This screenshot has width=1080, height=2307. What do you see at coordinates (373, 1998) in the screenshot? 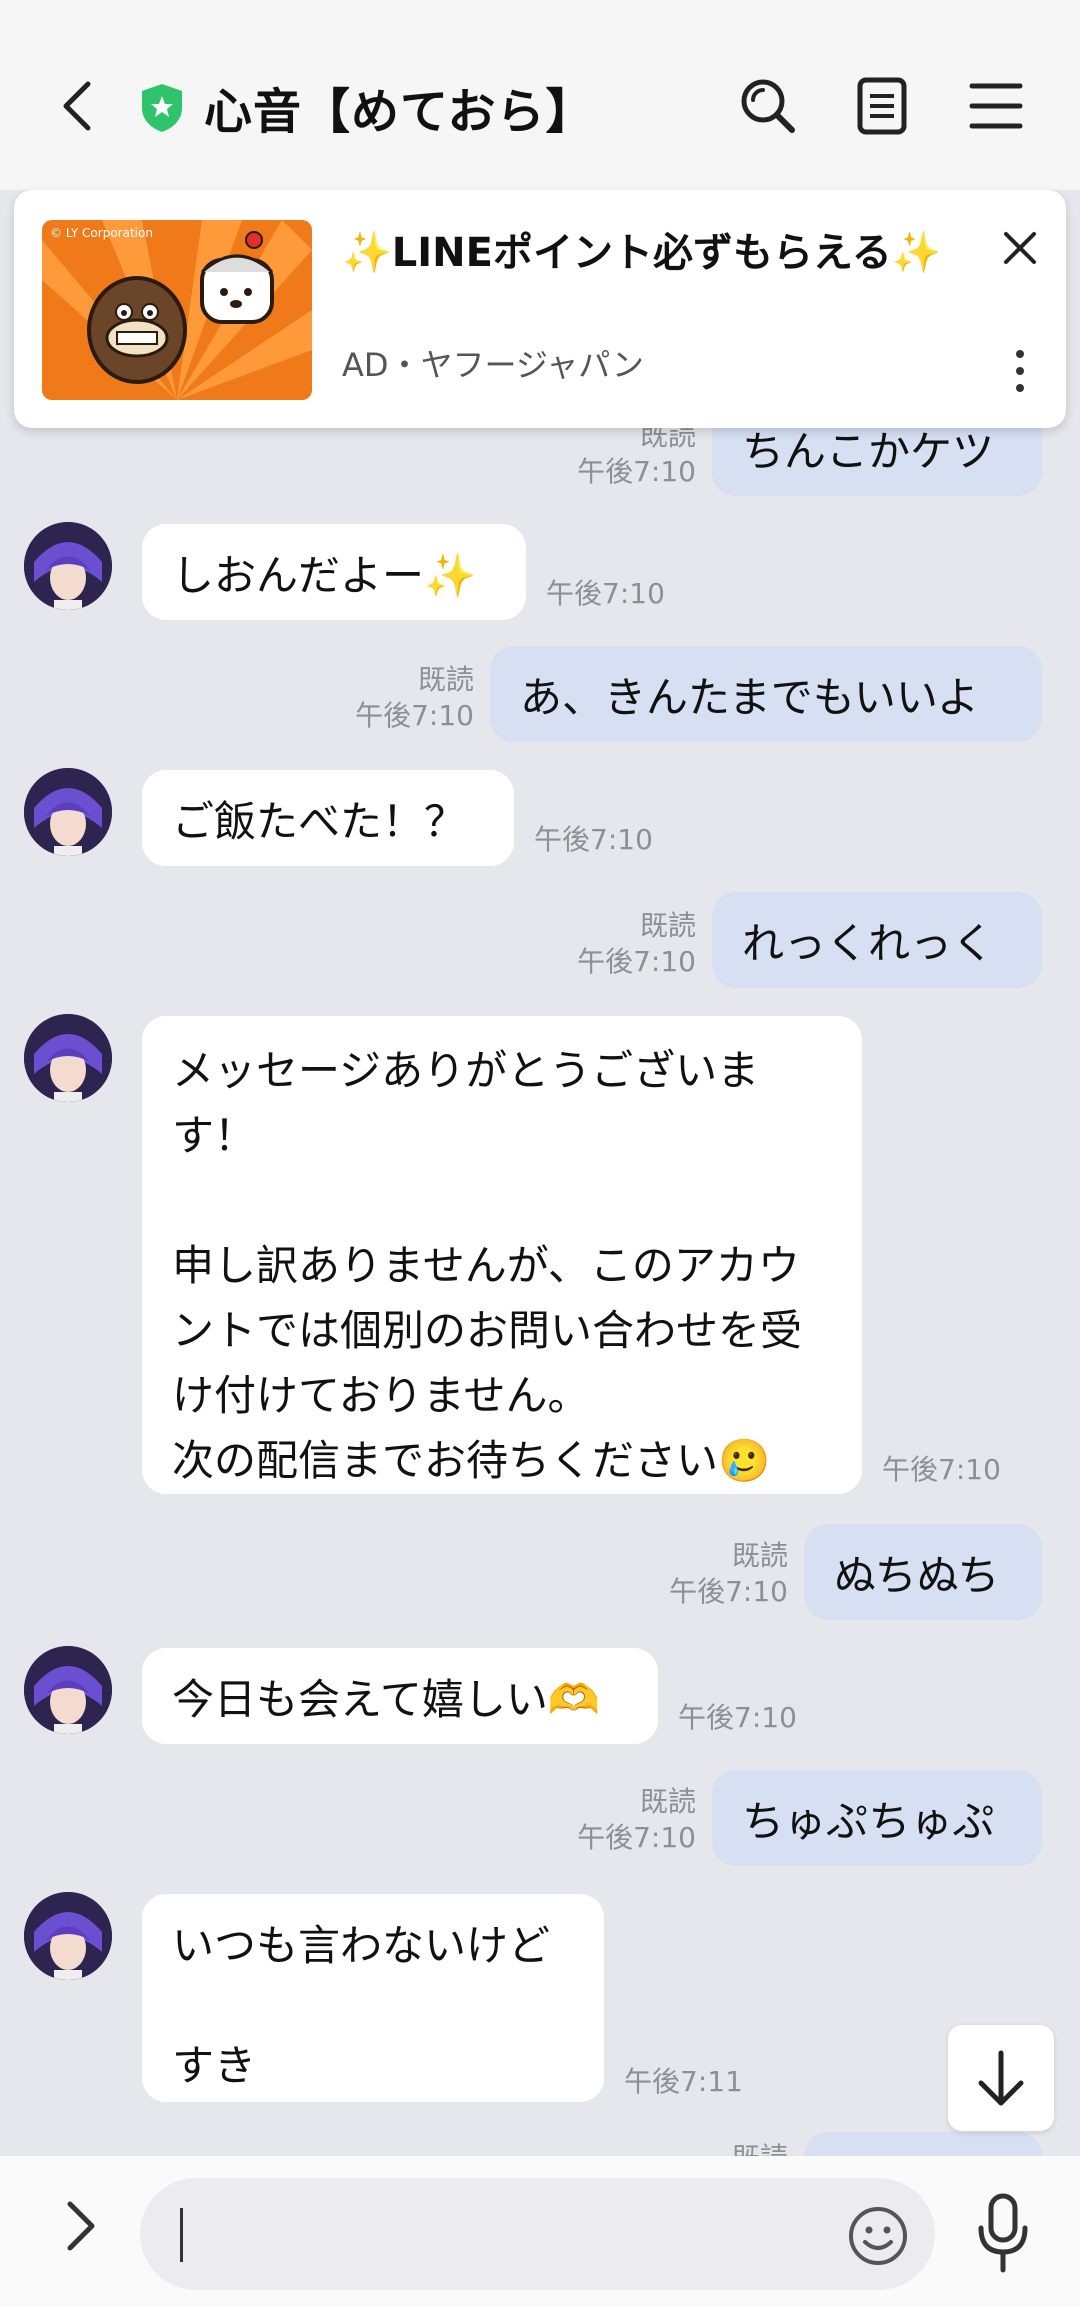
I see `message-bubble-incoming: いつも言わないけど すき` at bounding box center [373, 1998].